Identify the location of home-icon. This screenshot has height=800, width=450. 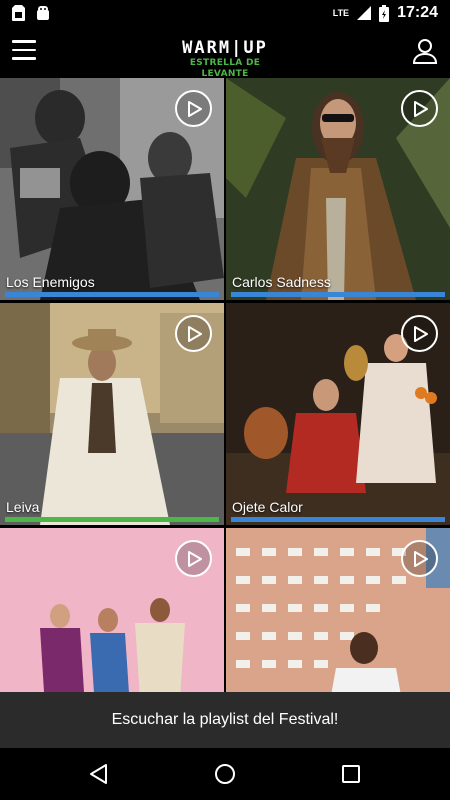
(225, 774).